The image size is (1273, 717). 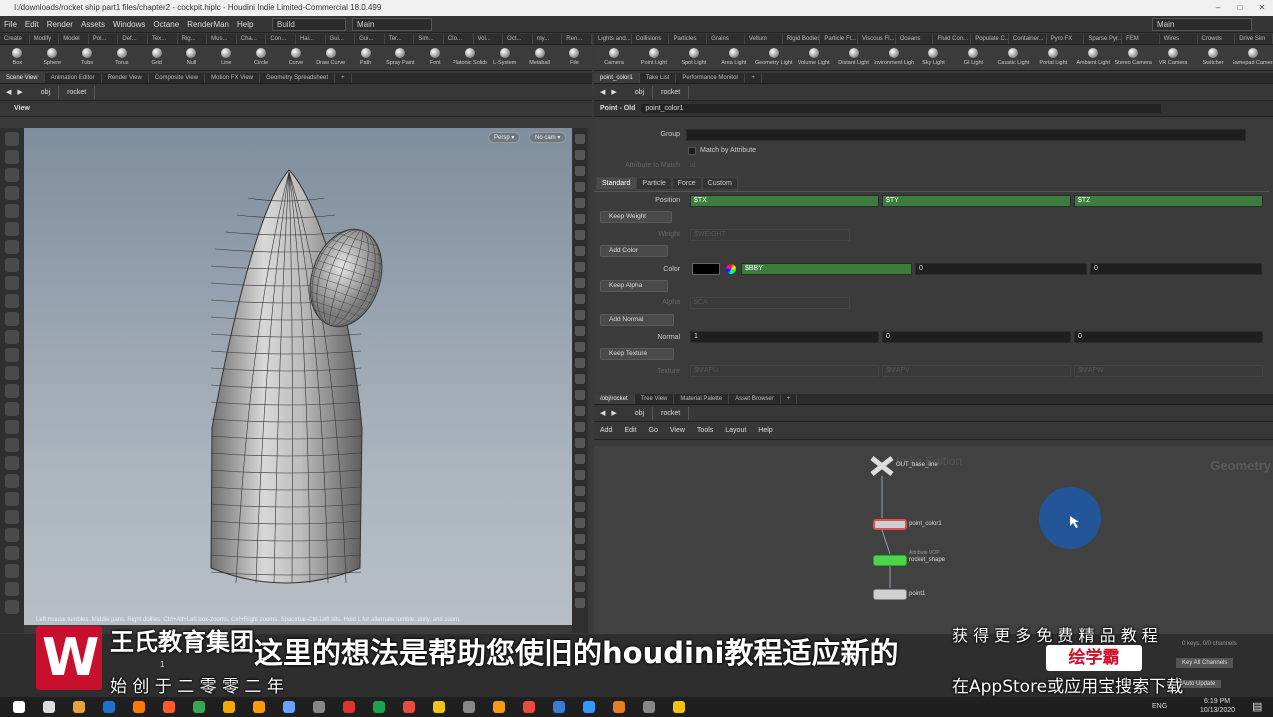 I want to click on color-r-field: $BBY, so click(x=826, y=269).